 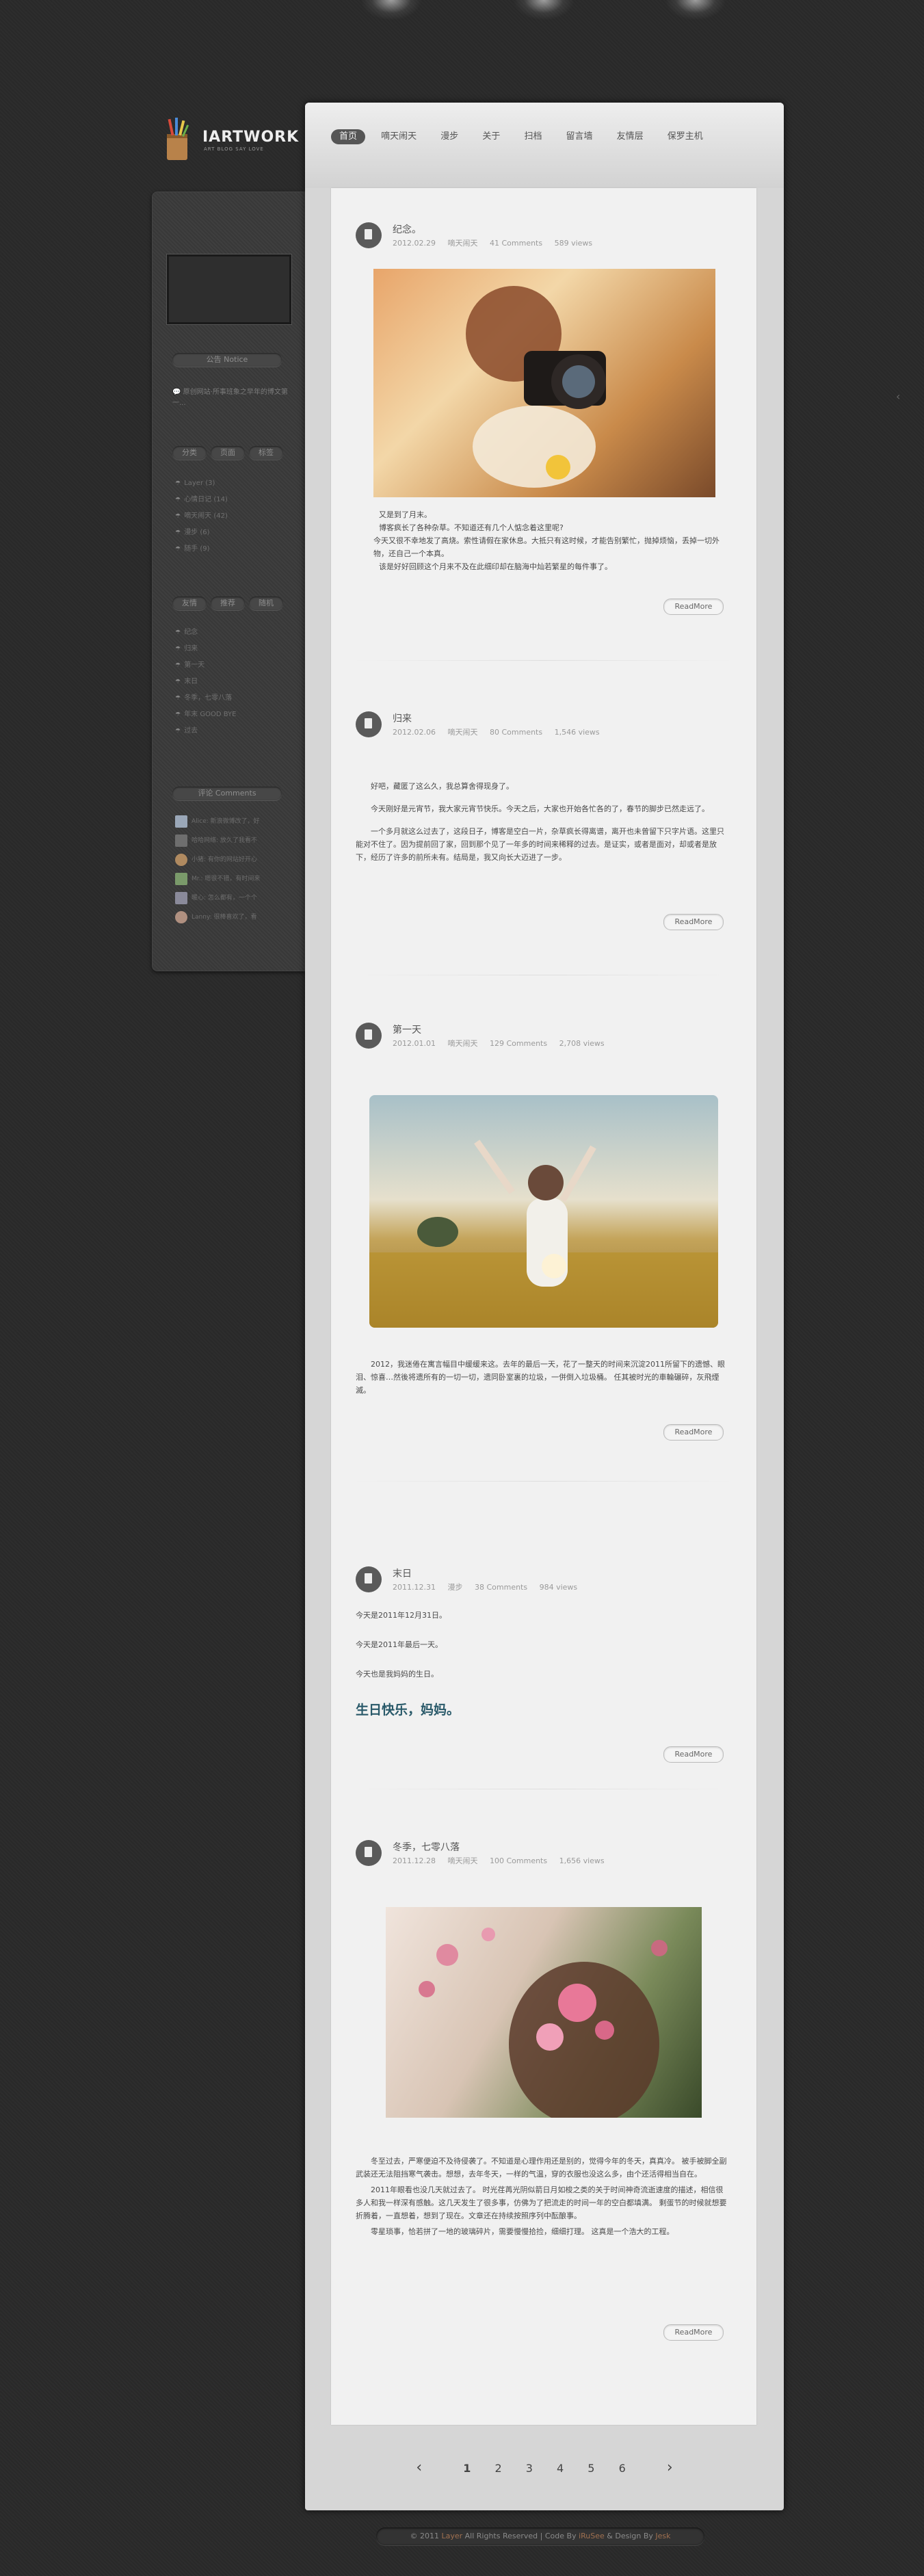 I want to click on tab-random: 随机, so click(x=266, y=603).